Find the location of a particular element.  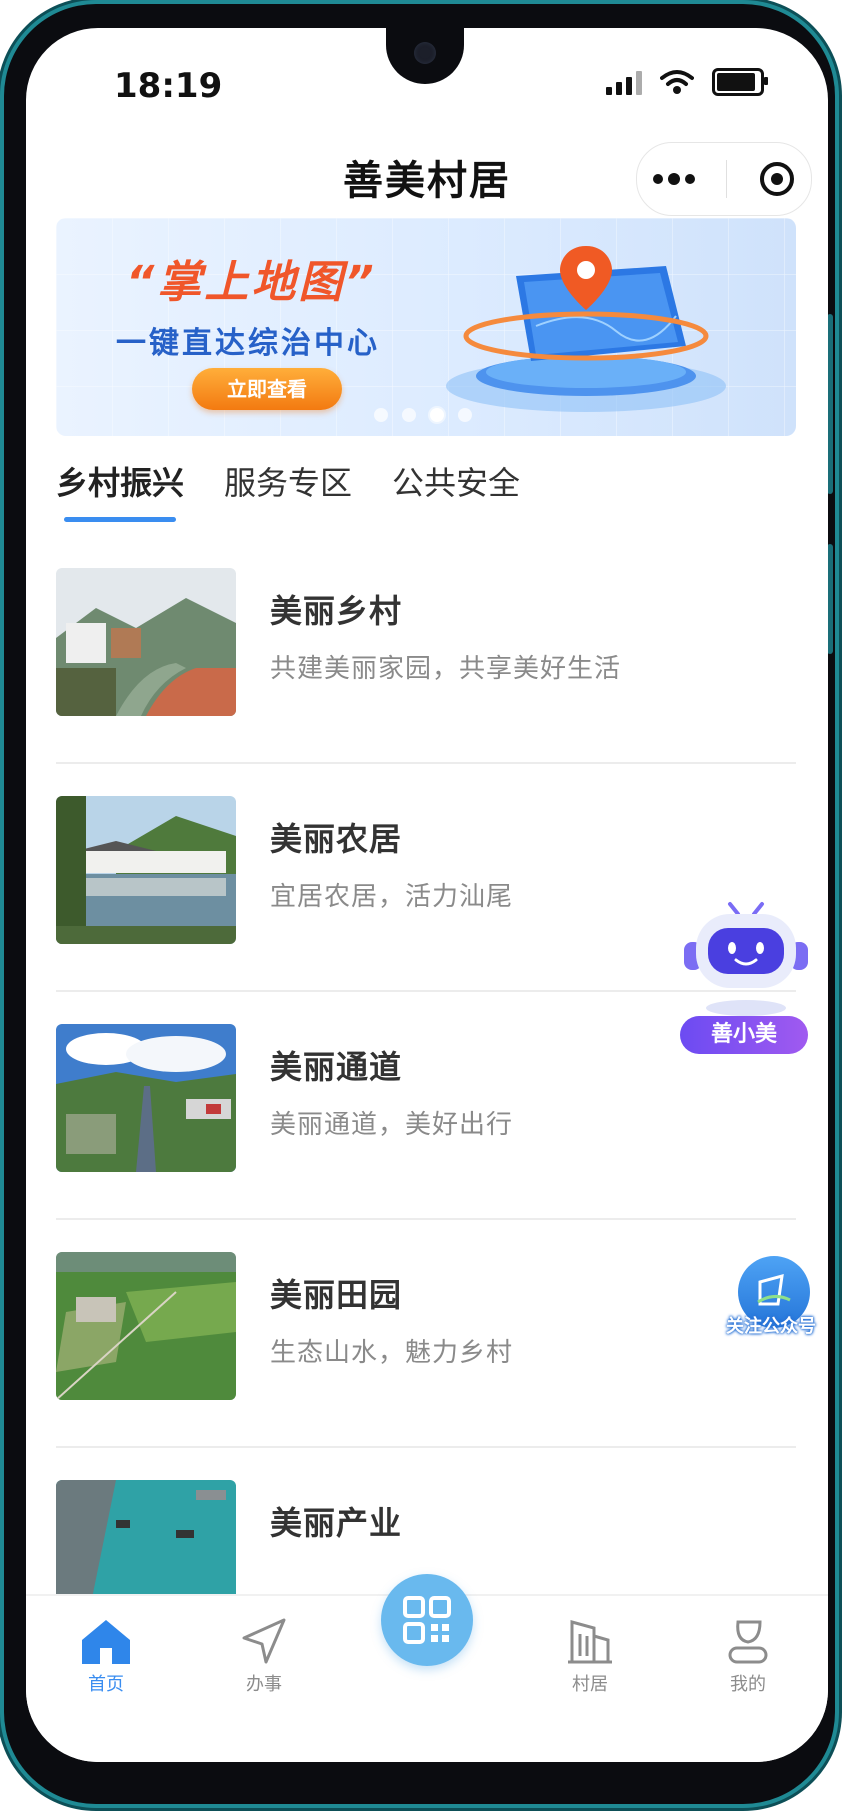

tab-public-safety: 公共安全 is located at coordinates (456, 490).